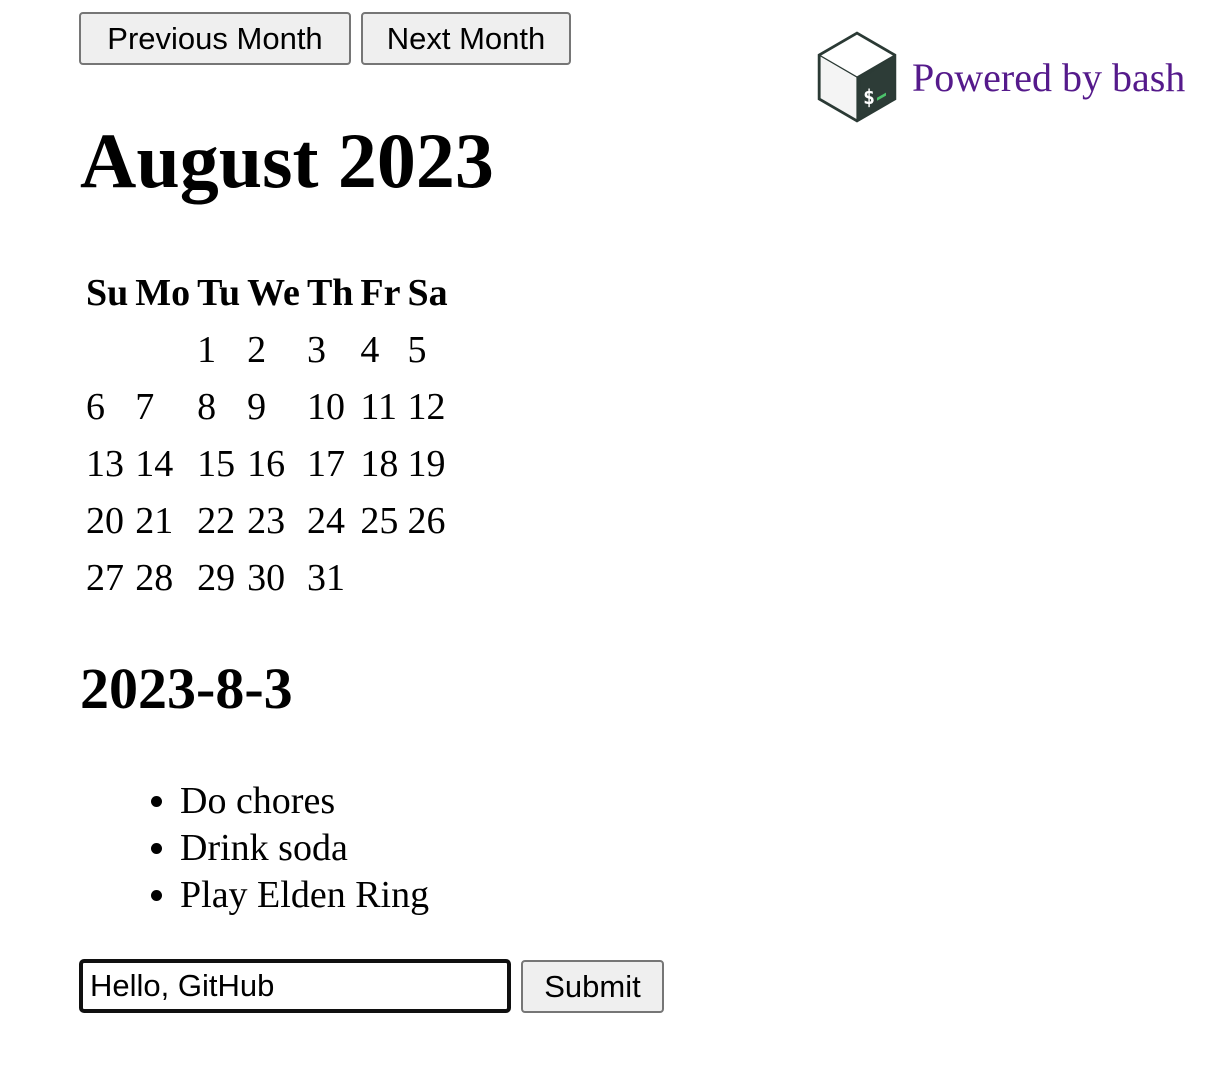  I want to click on calendar-week-row: 6 7 8 9 10 11 12, so click(267, 407).